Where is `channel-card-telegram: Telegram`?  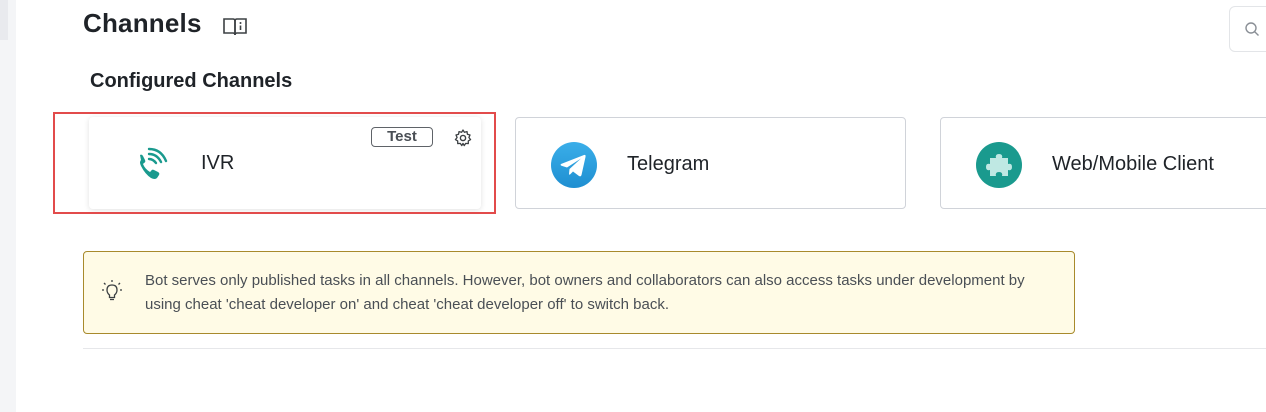 channel-card-telegram: Telegram is located at coordinates (710, 163).